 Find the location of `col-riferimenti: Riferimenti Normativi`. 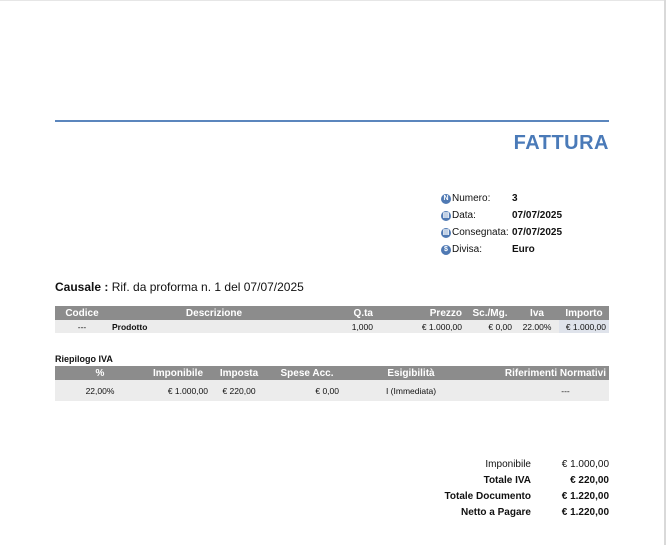

col-riferimenti: Riferimenti Normativi is located at coordinates (542, 373).